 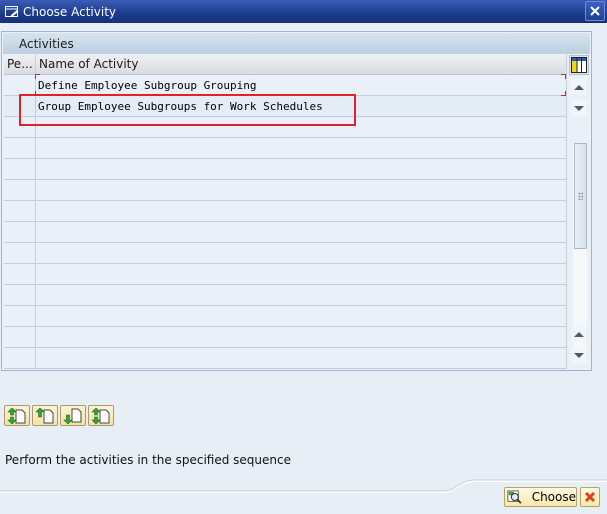 I want to click on table-scrollbar-column, so click(x=579, y=211).